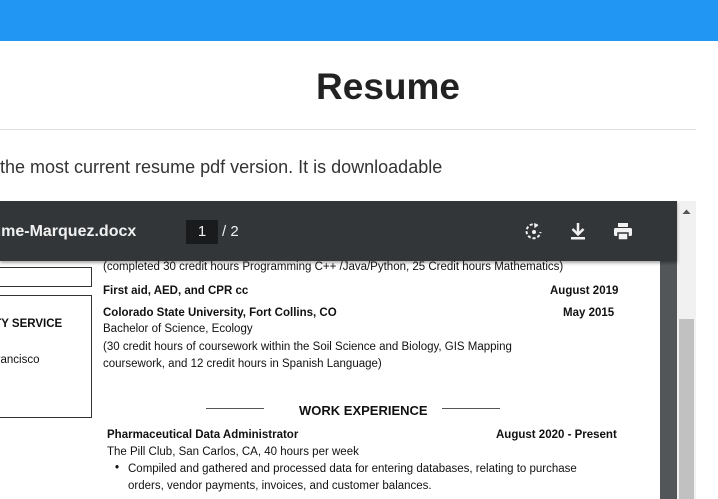  Describe the element at coordinates (578, 231) in the screenshot. I see `download-icon` at that location.